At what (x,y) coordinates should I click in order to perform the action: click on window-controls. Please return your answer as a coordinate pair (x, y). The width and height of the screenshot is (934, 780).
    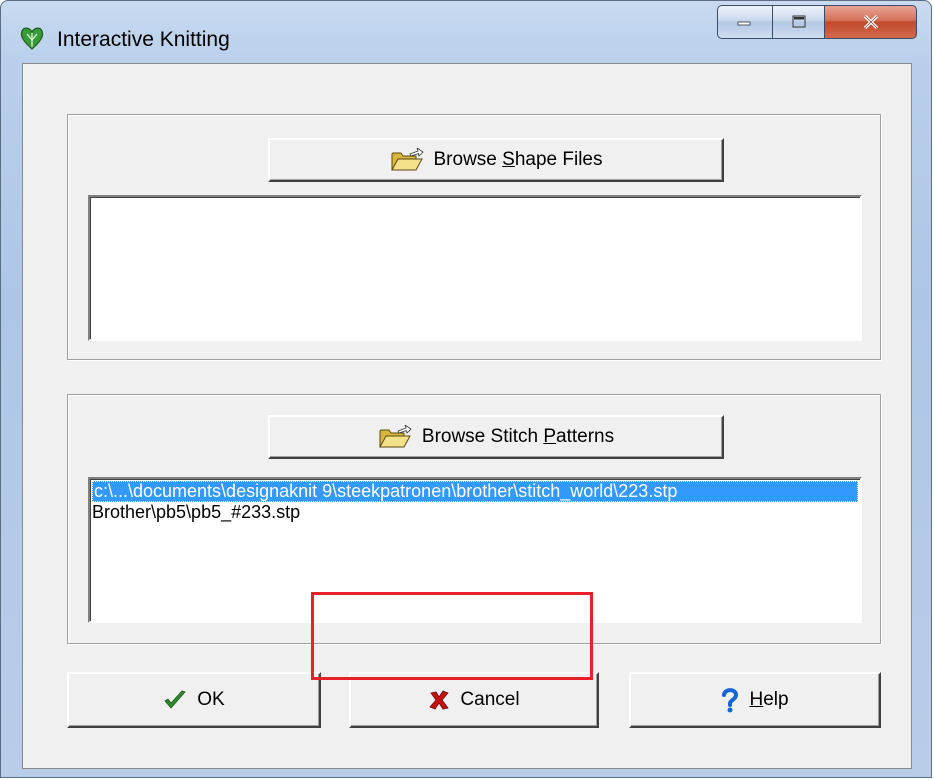
    Looking at the image, I should click on (817, 25).